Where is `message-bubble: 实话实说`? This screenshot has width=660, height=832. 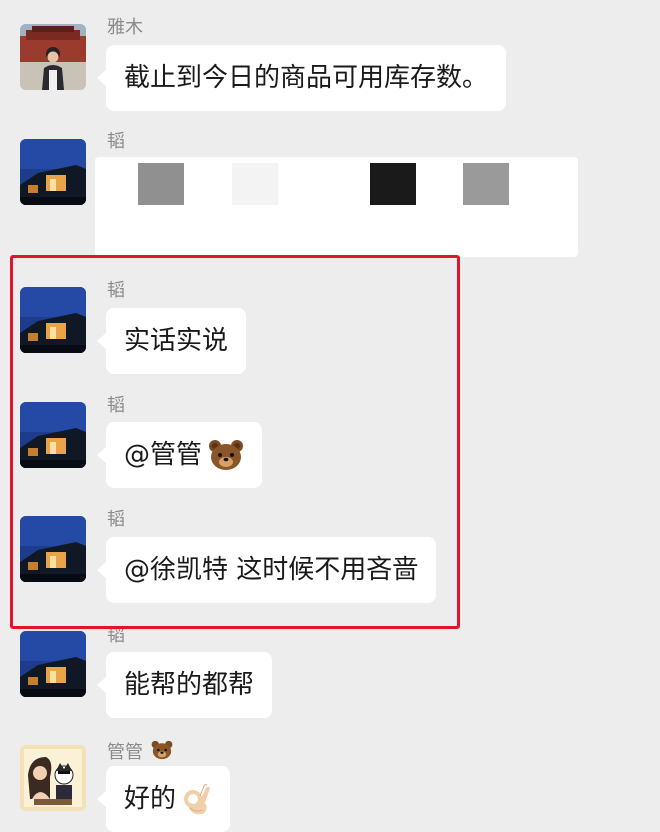
message-bubble: 实话实说 is located at coordinates (171, 341).